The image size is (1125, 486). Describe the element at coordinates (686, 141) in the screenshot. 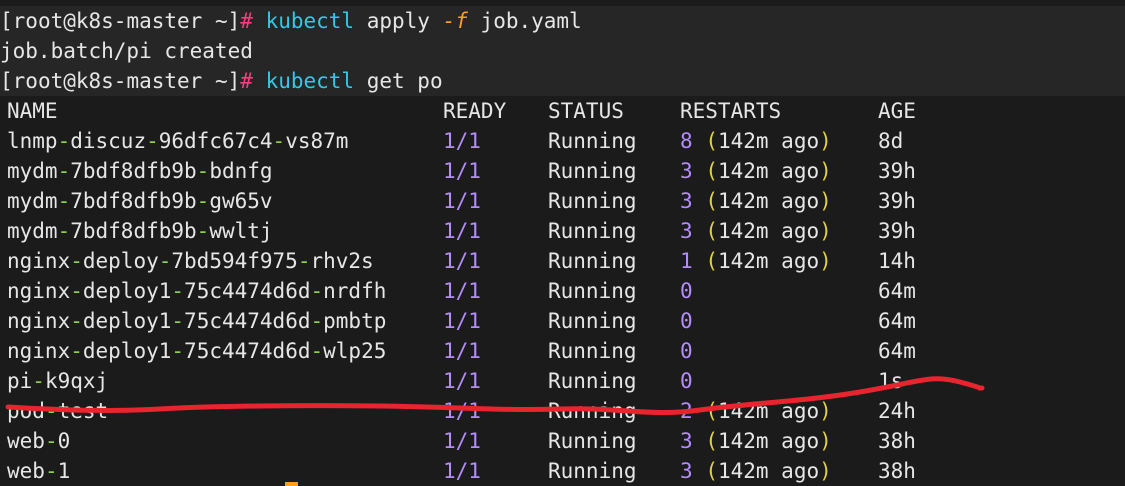

I see `restart-count: 8` at that location.